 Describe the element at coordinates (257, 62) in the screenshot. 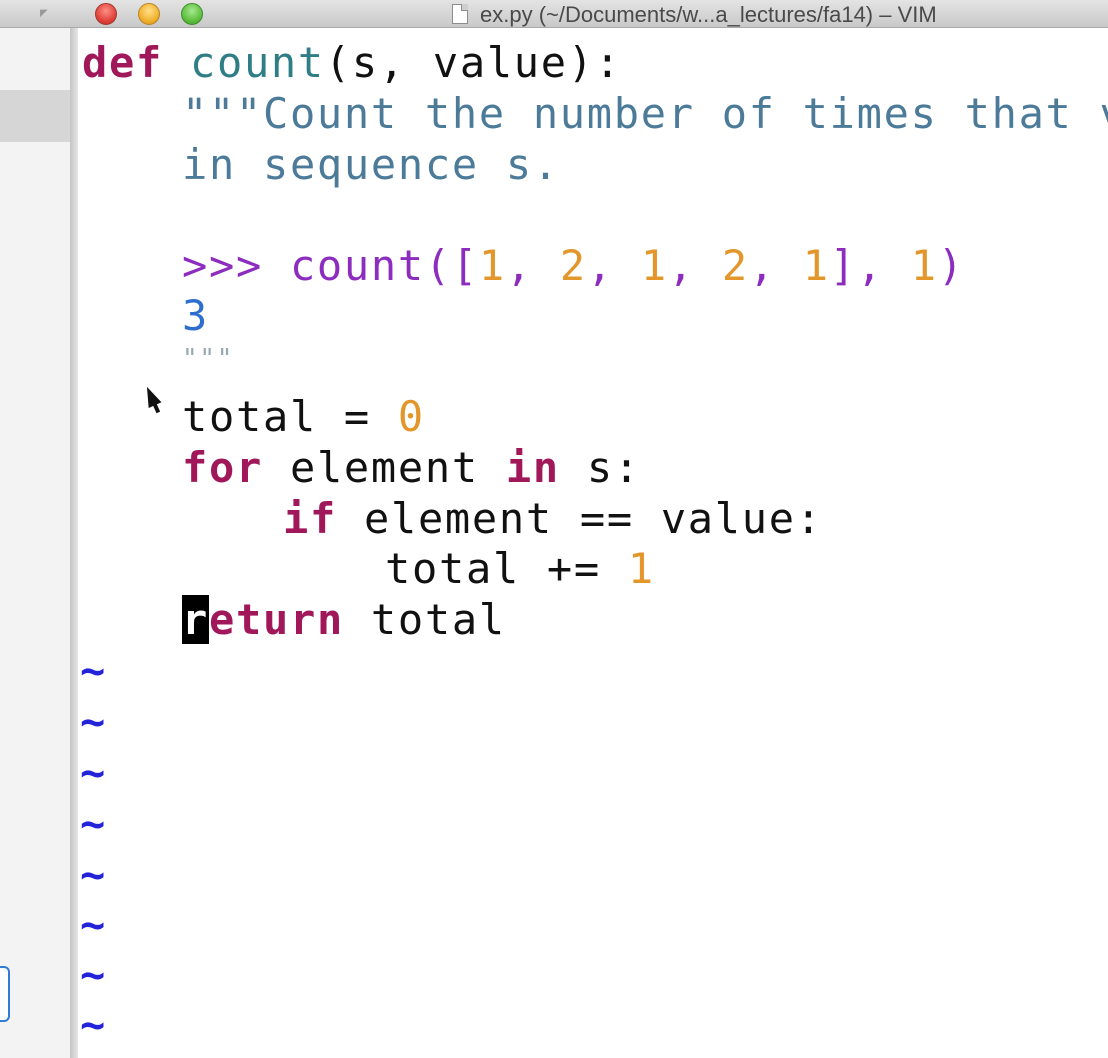

I see `function-name: count` at that location.